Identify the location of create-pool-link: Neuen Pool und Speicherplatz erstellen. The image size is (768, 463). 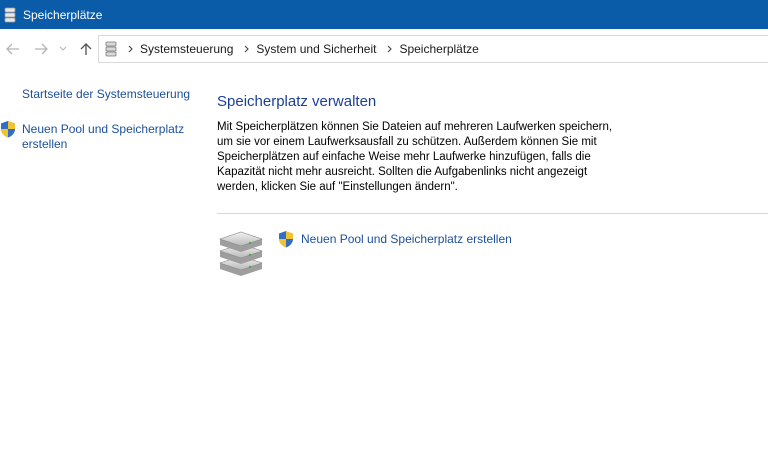
(395, 239).